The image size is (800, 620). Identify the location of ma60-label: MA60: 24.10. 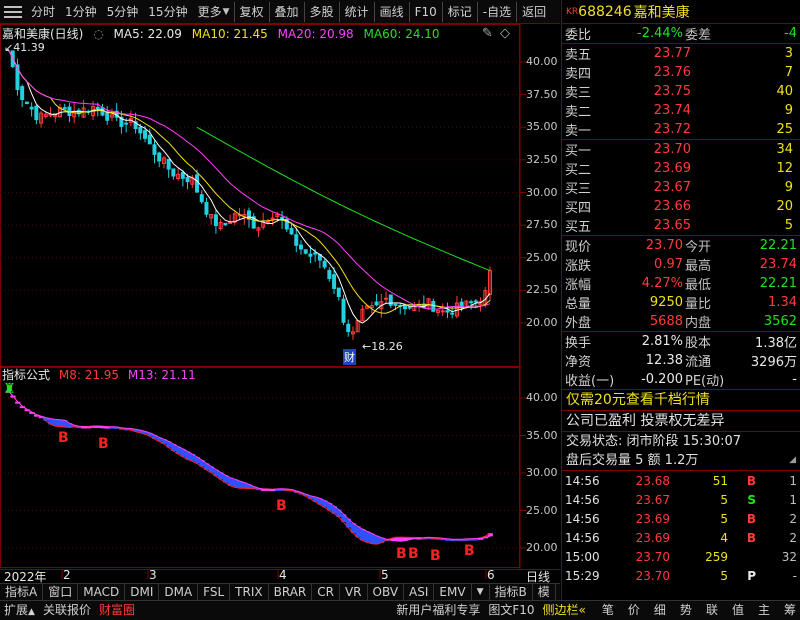
(401, 34).